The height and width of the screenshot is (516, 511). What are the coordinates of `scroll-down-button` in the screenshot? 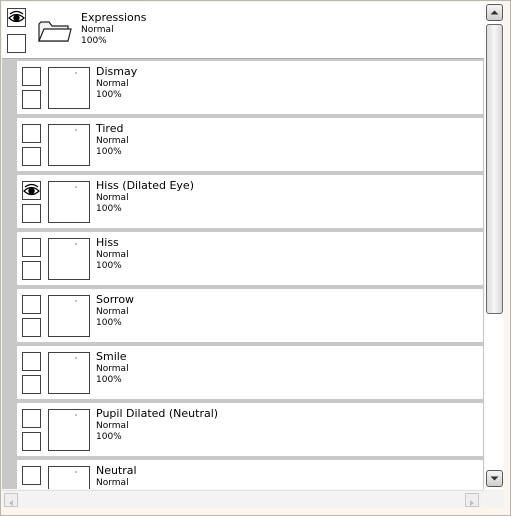 It's located at (494, 478).